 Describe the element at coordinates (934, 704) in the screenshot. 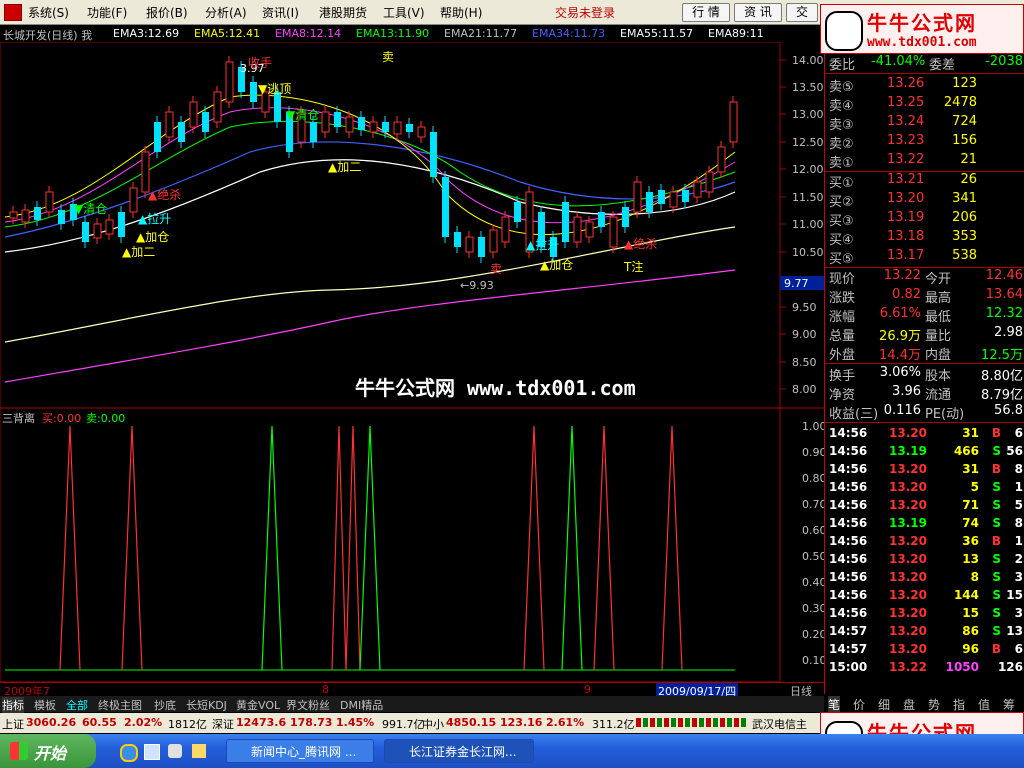

I see `quote-tab: 势` at that location.